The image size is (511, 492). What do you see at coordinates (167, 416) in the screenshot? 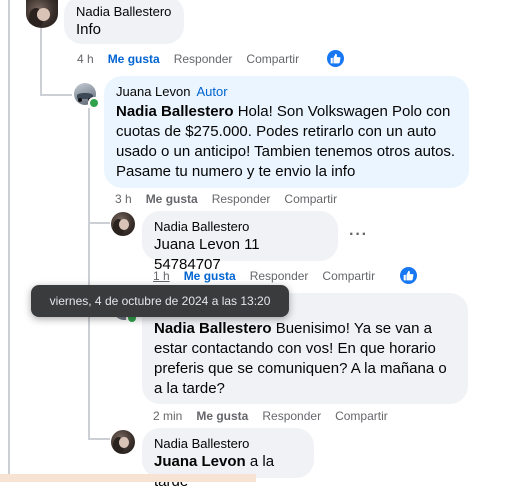
I see `comment-time: 2 min` at bounding box center [167, 416].